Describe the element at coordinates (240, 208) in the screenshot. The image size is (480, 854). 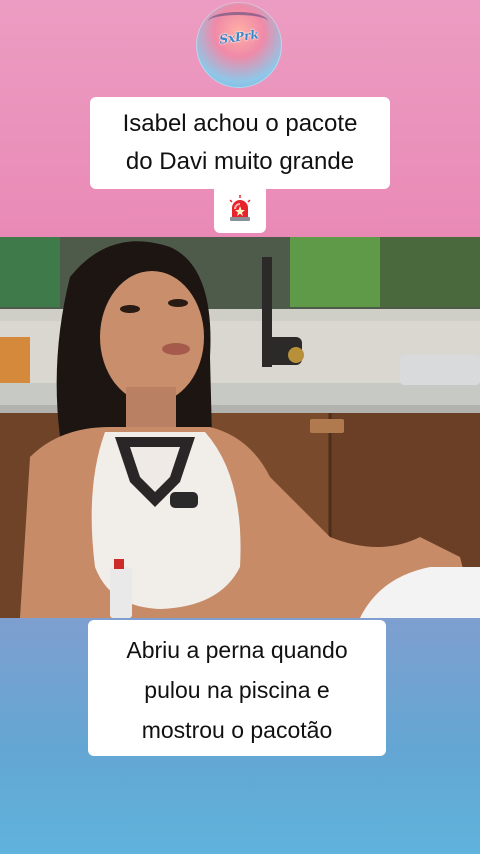
I see `police-siren-icon` at that location.